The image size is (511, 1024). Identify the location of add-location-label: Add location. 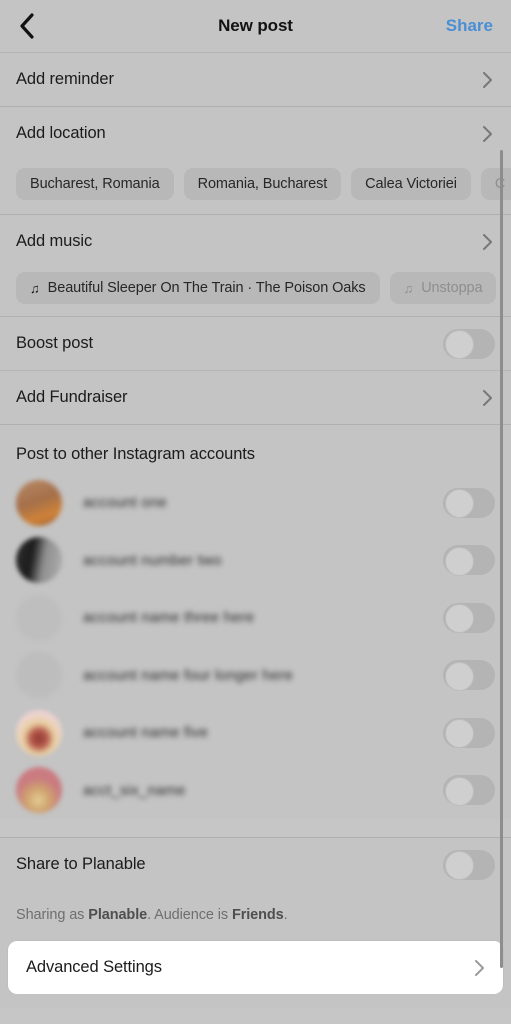
(61, 133).